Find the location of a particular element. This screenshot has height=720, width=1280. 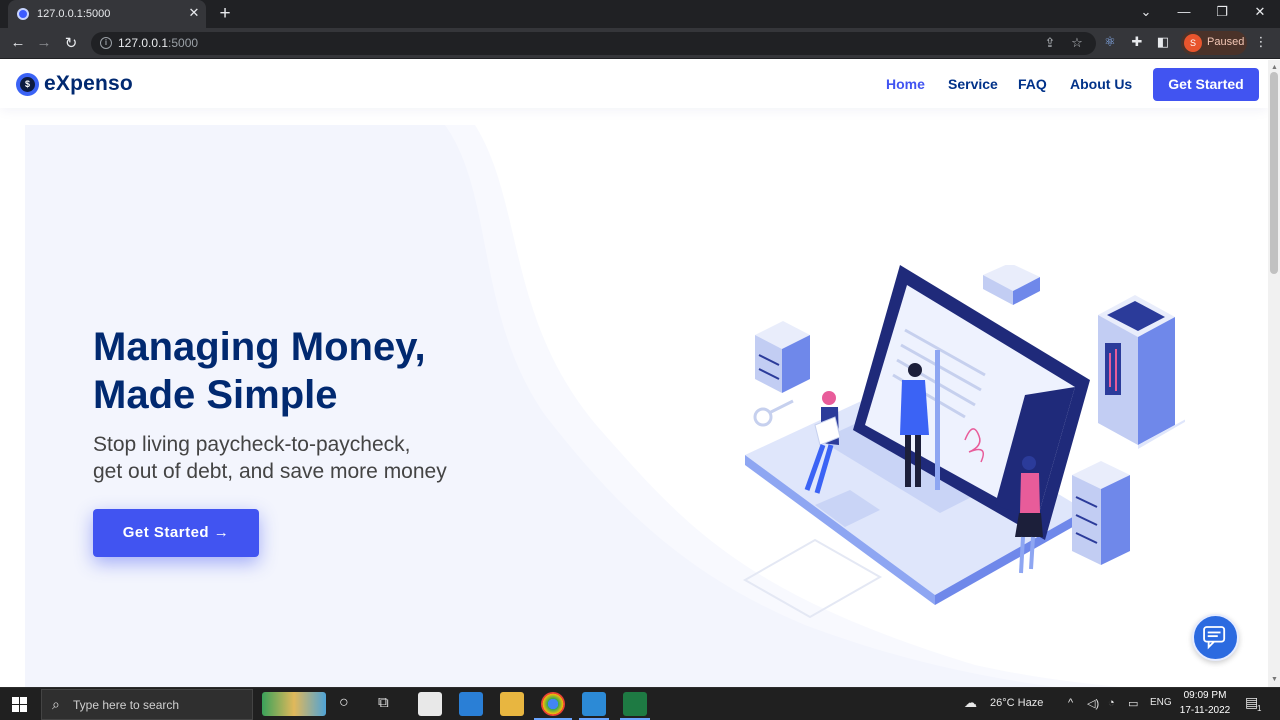

page-scrollbar: ▲ ▼ is located at coordinates (1274, 373).